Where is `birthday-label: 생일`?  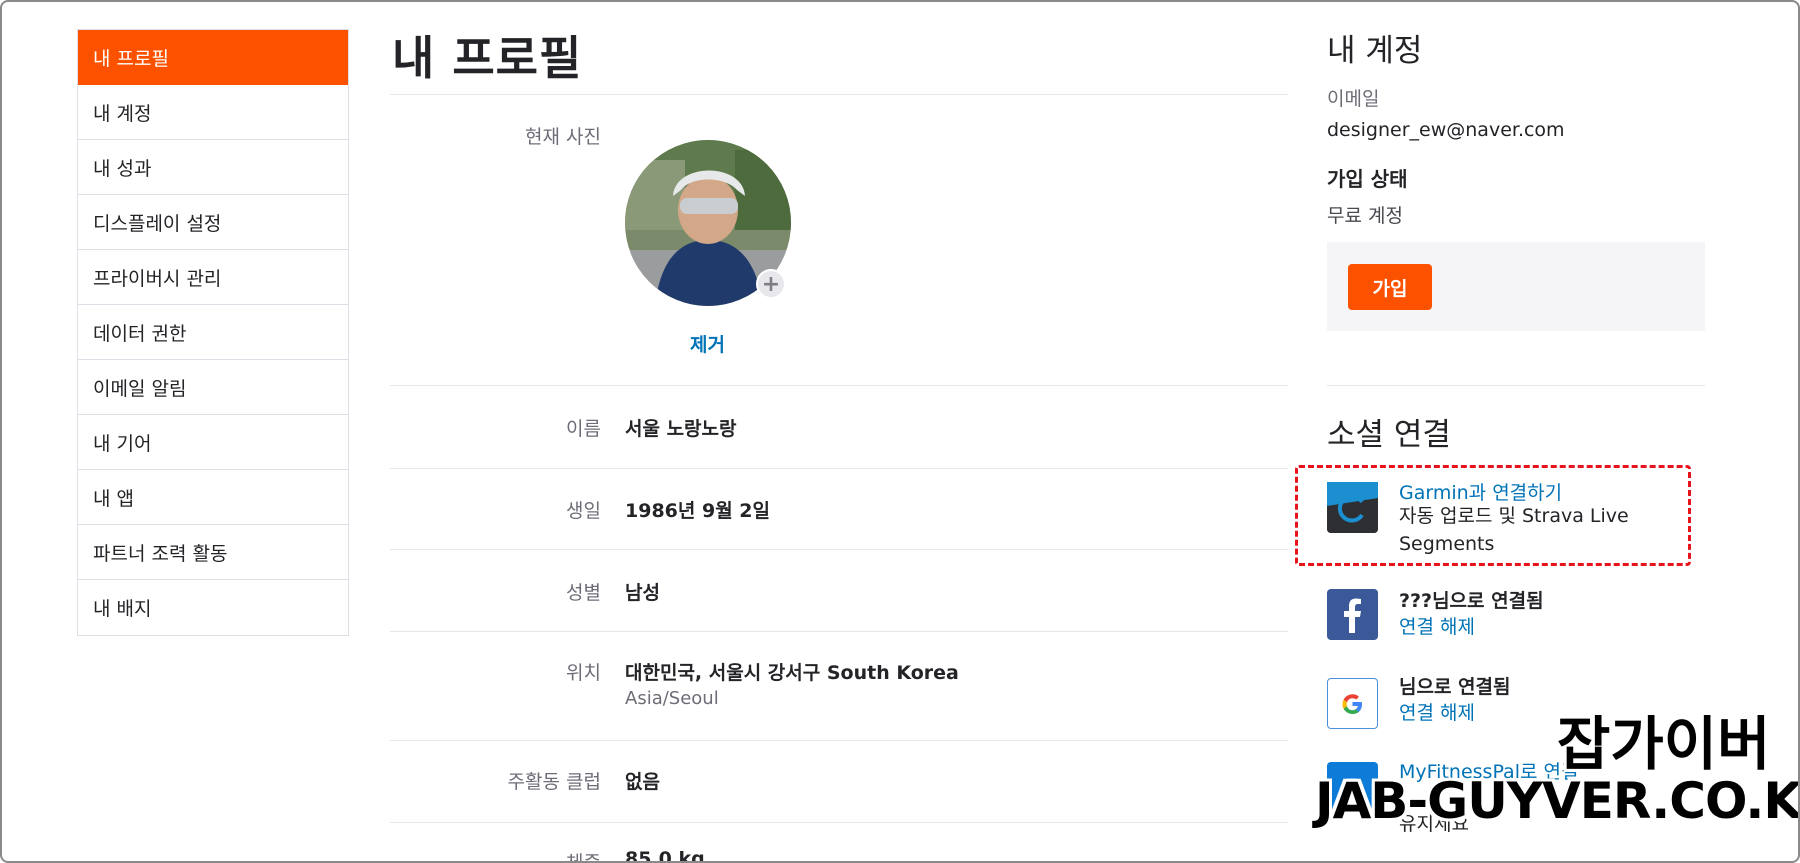 birthday-label: 생일 is located at coordinates (583, 511).